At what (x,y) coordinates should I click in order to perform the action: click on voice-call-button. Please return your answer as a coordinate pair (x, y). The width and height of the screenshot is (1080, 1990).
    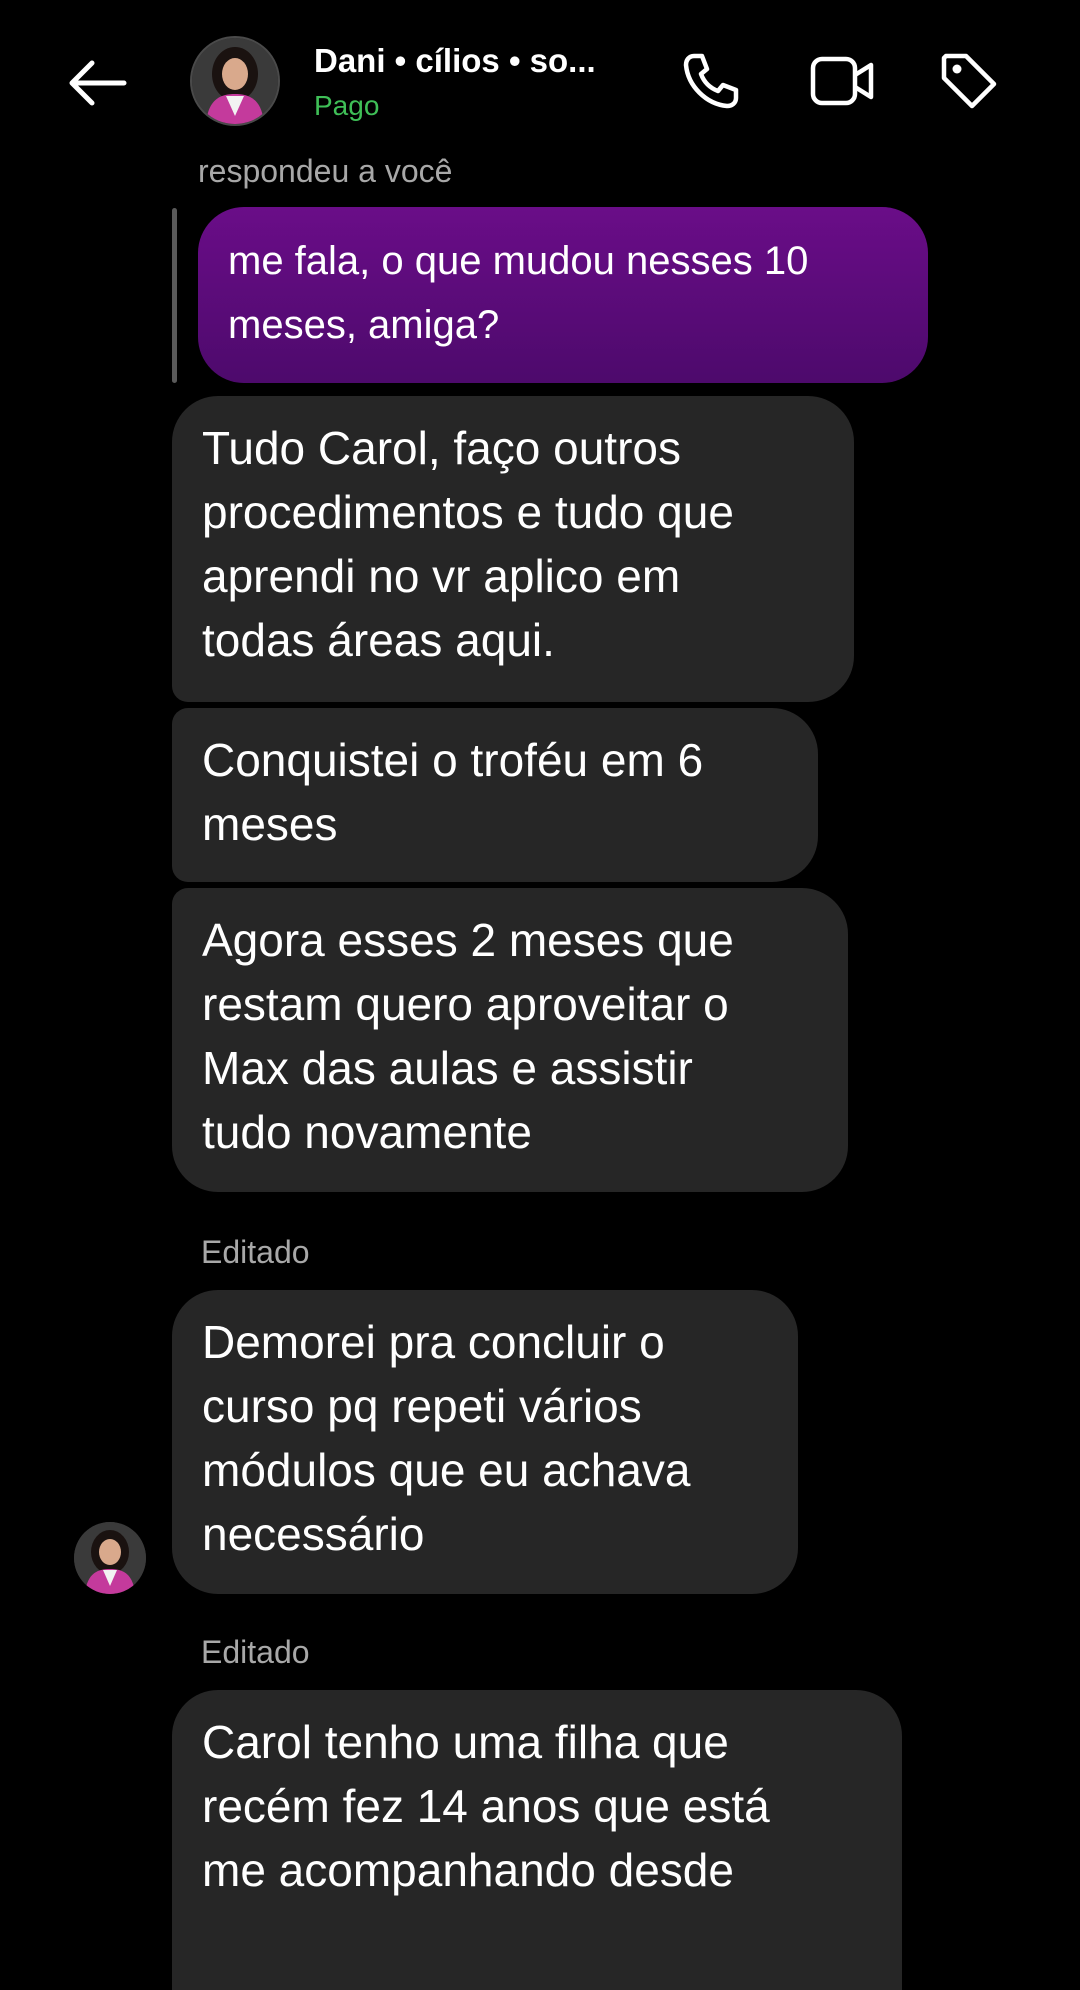
    Looking at the image, I should click on (711, 81).